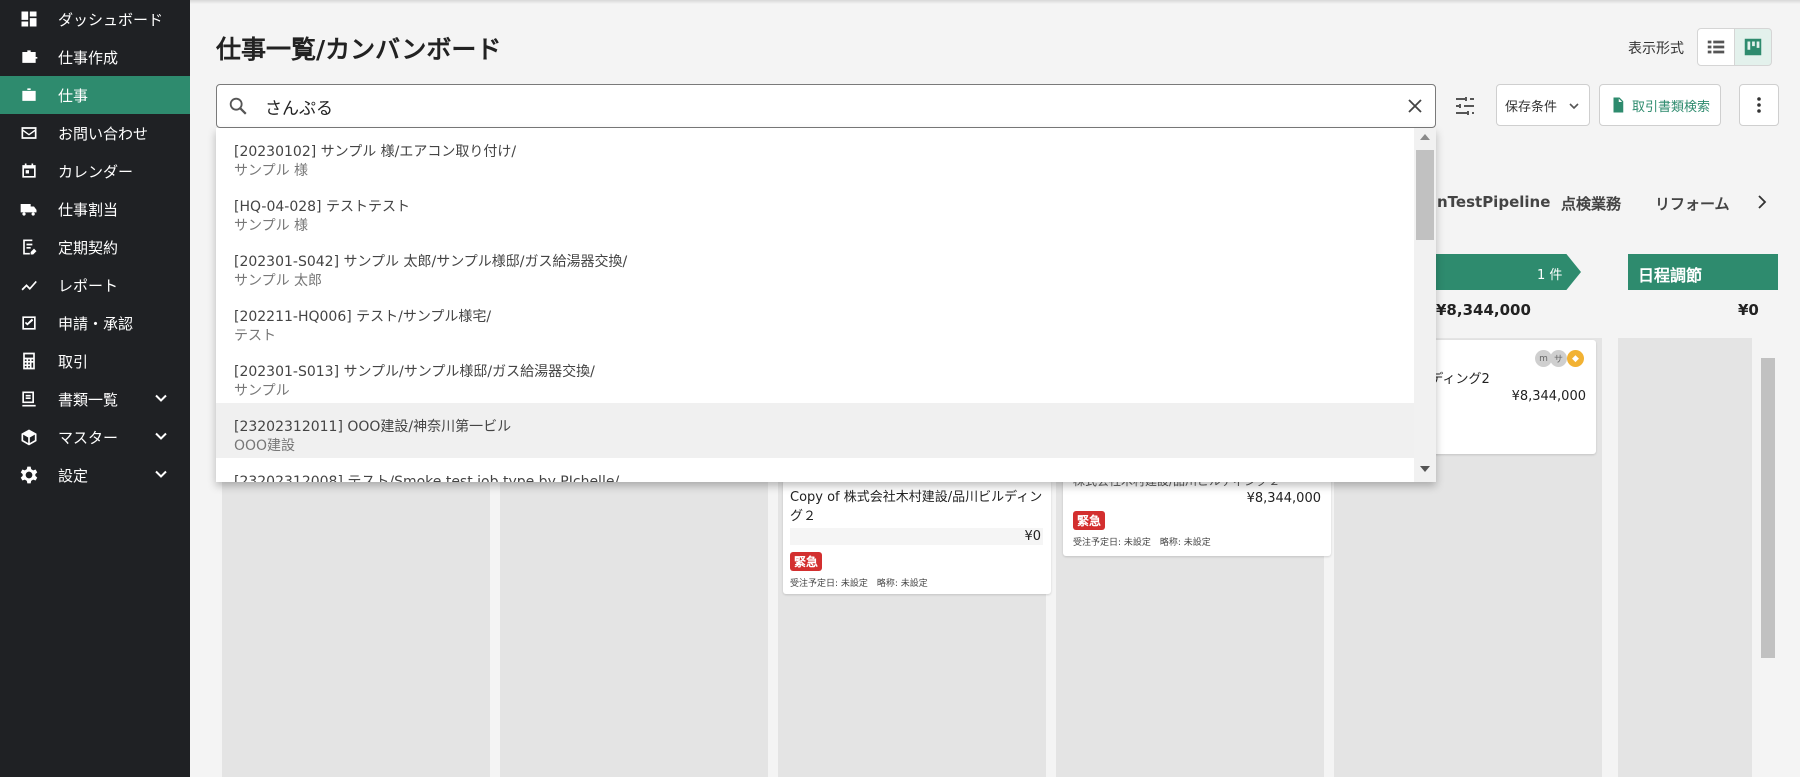 The image size is (1800, 777). Describe the element at coordinates (1692, 203) in the screenshot. I see `tab-reform: リフォーム` at that location.